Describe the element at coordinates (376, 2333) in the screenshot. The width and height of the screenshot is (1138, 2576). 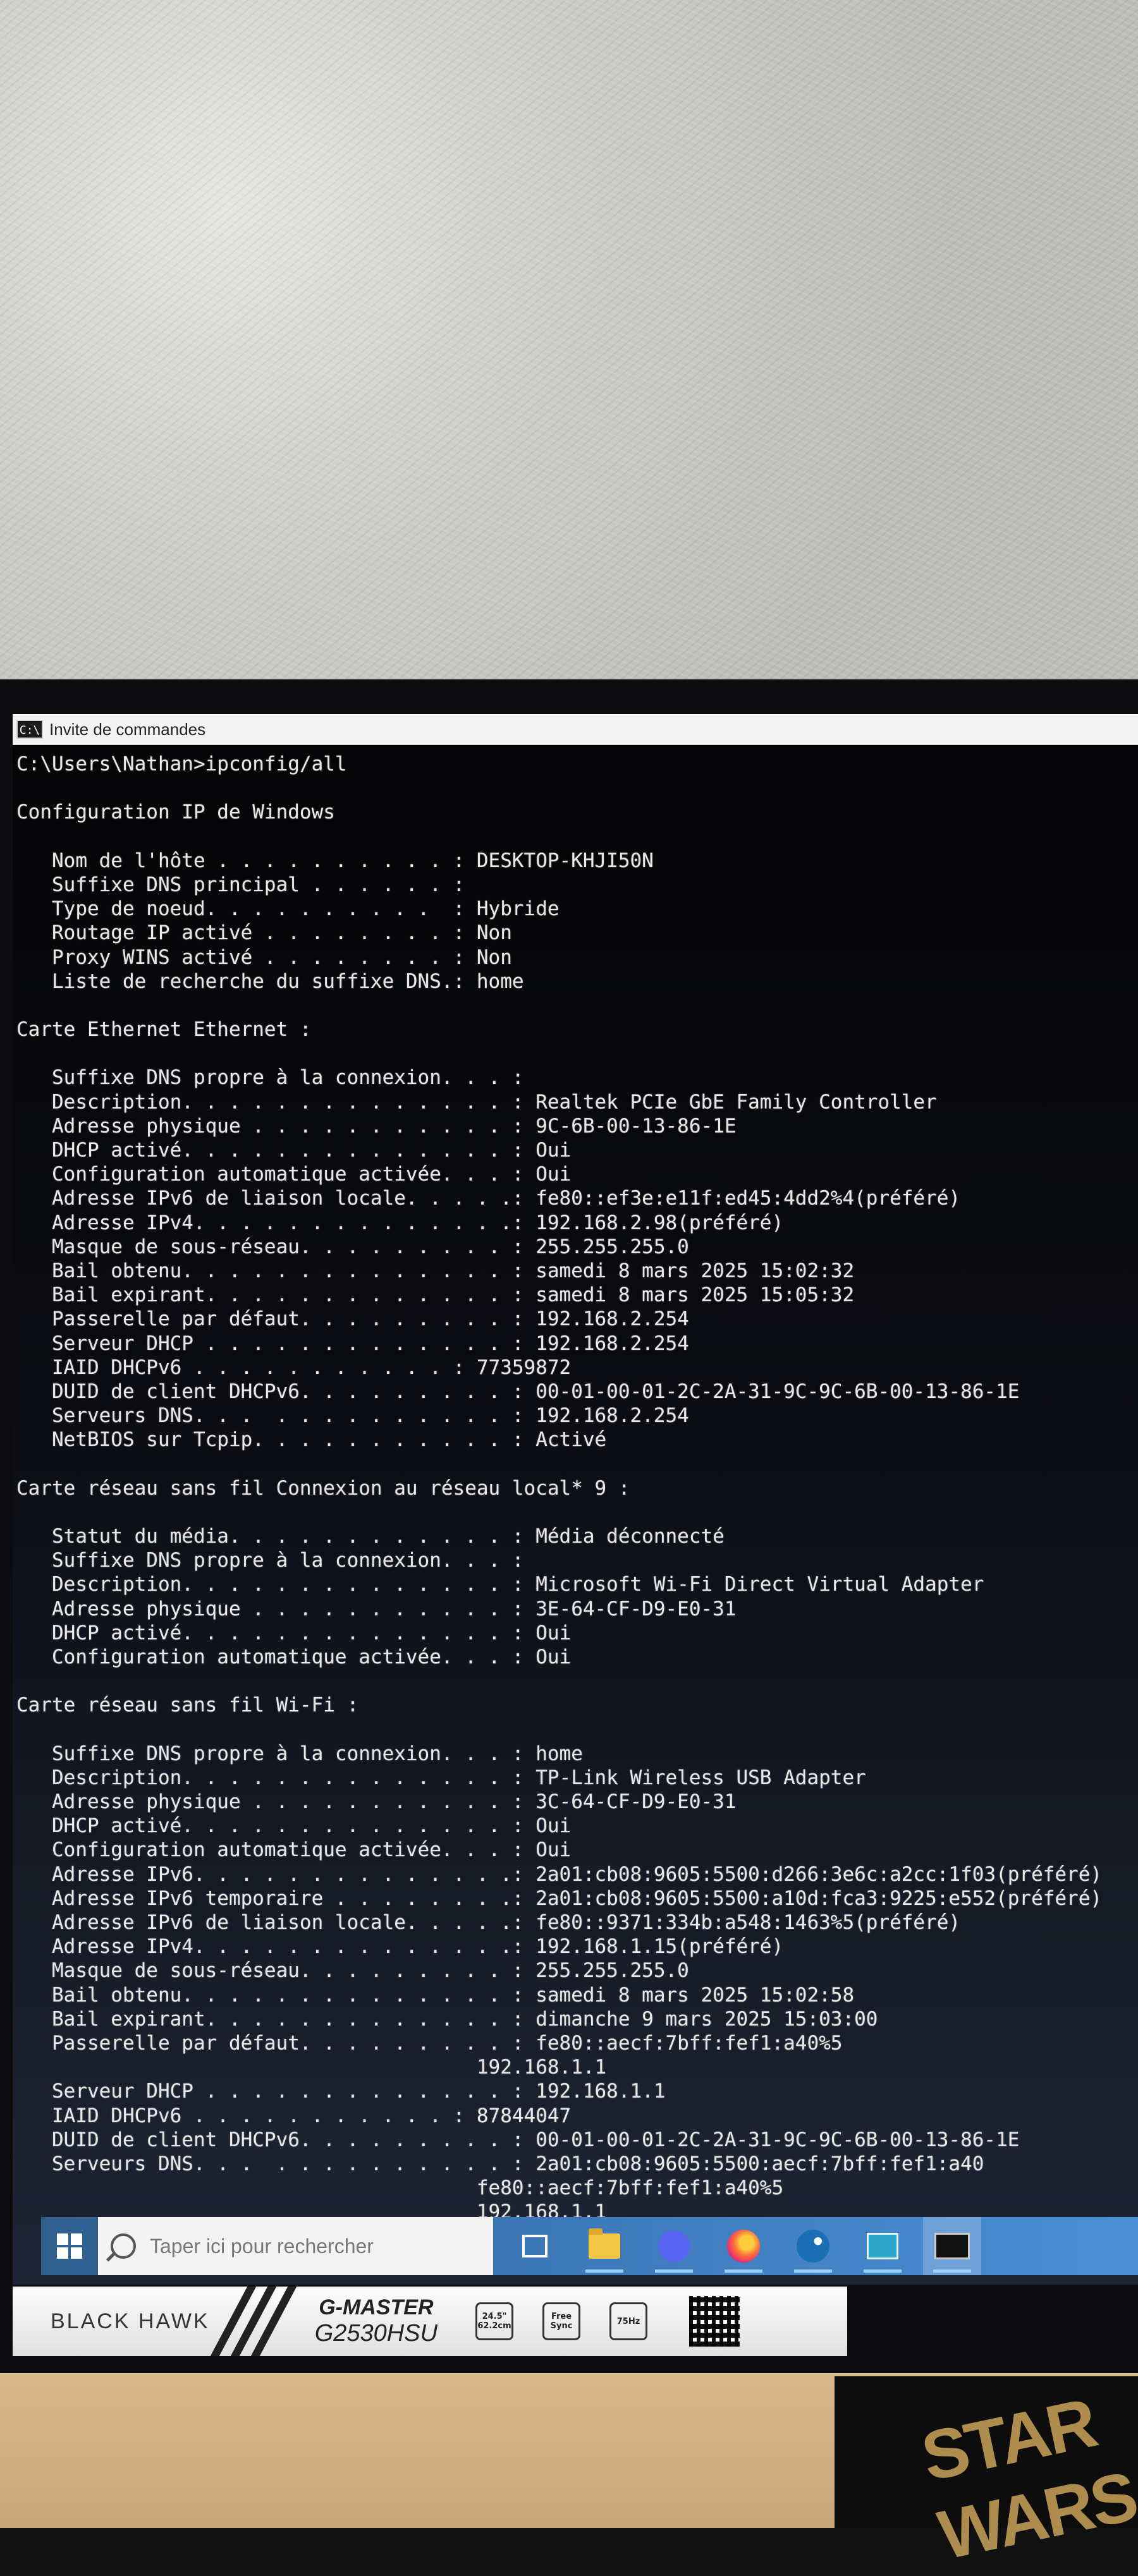
I see `monitor-model-number: G2530HSU` at that location.